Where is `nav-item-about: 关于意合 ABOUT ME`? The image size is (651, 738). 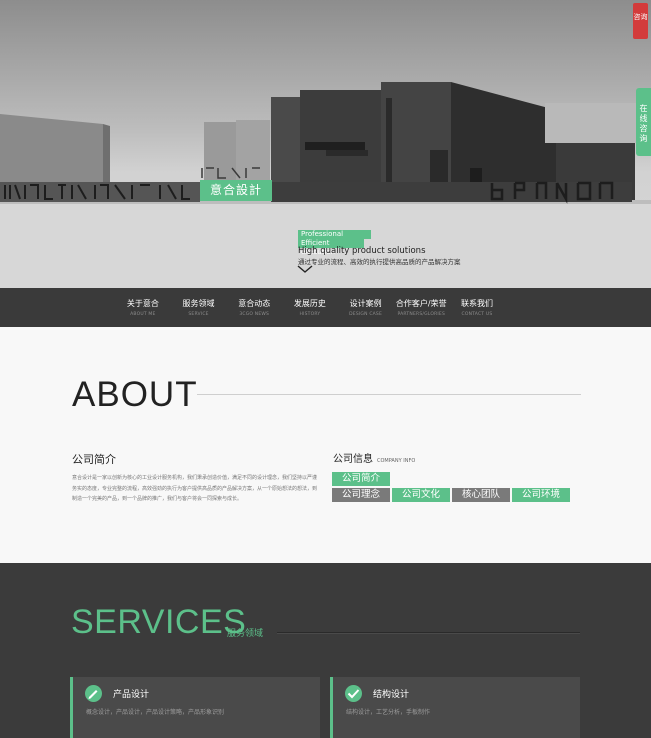
nav-item-about: 关于意合 ABOUT ME is located at coordinates (143, 307).